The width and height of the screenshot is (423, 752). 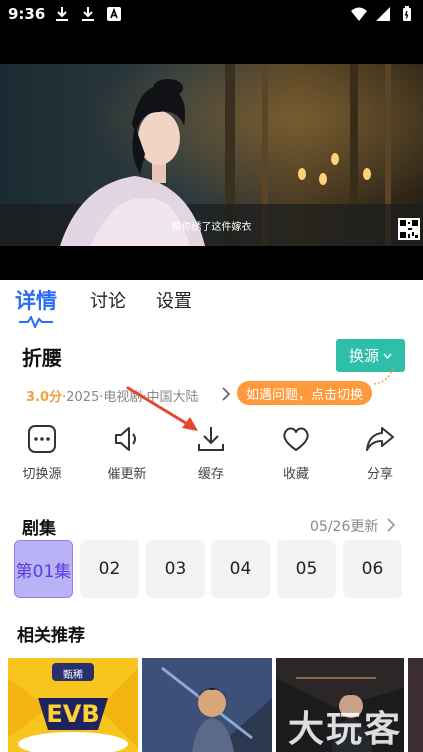 I want to click on recommendations-title: 相关推荐, so click(x=51, y=636).